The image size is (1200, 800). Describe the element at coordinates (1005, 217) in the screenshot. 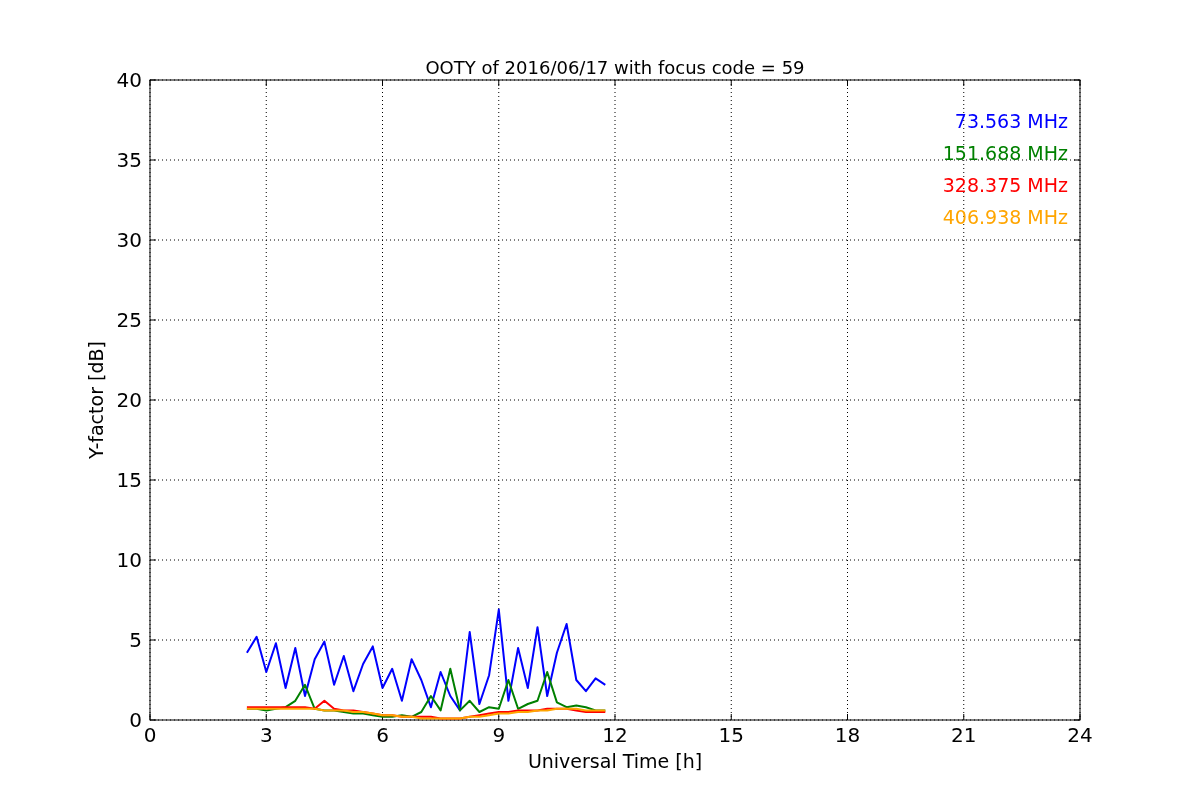

I see `legend-label: 406.938 MHz` at that location.